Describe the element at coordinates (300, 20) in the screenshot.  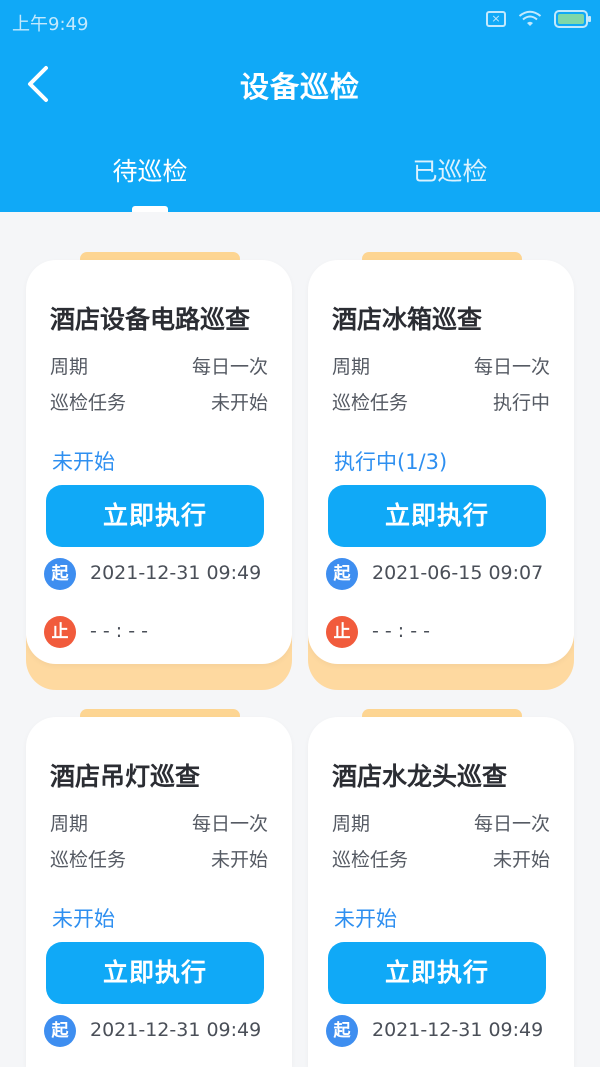
I see `status-bar: 上午9:49 ×` at that location.